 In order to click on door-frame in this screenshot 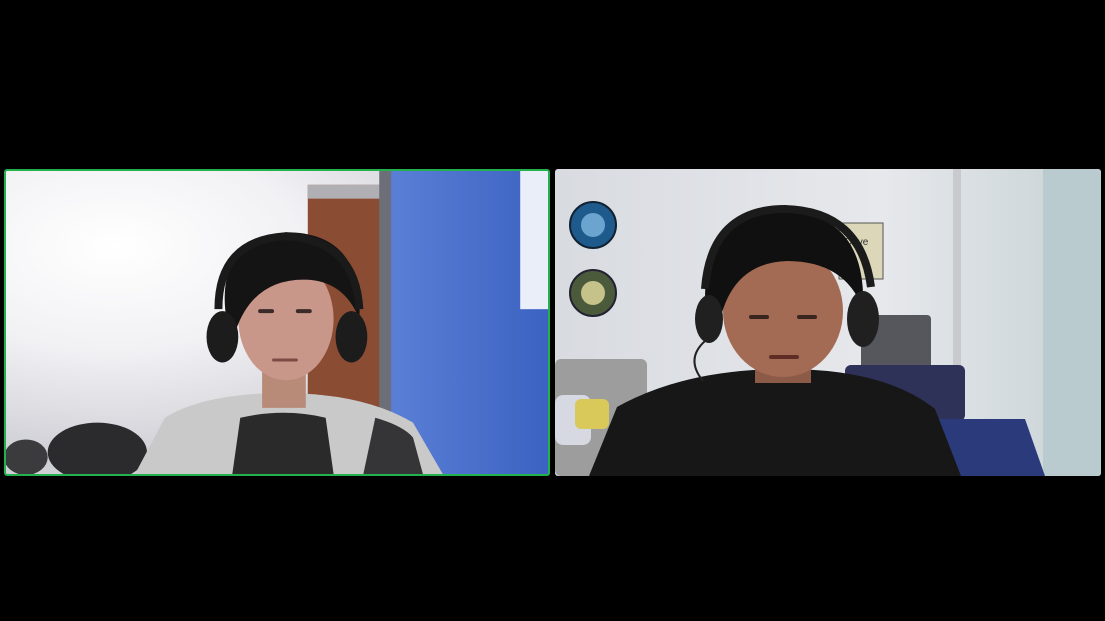, I will do `click(386, 304)`.